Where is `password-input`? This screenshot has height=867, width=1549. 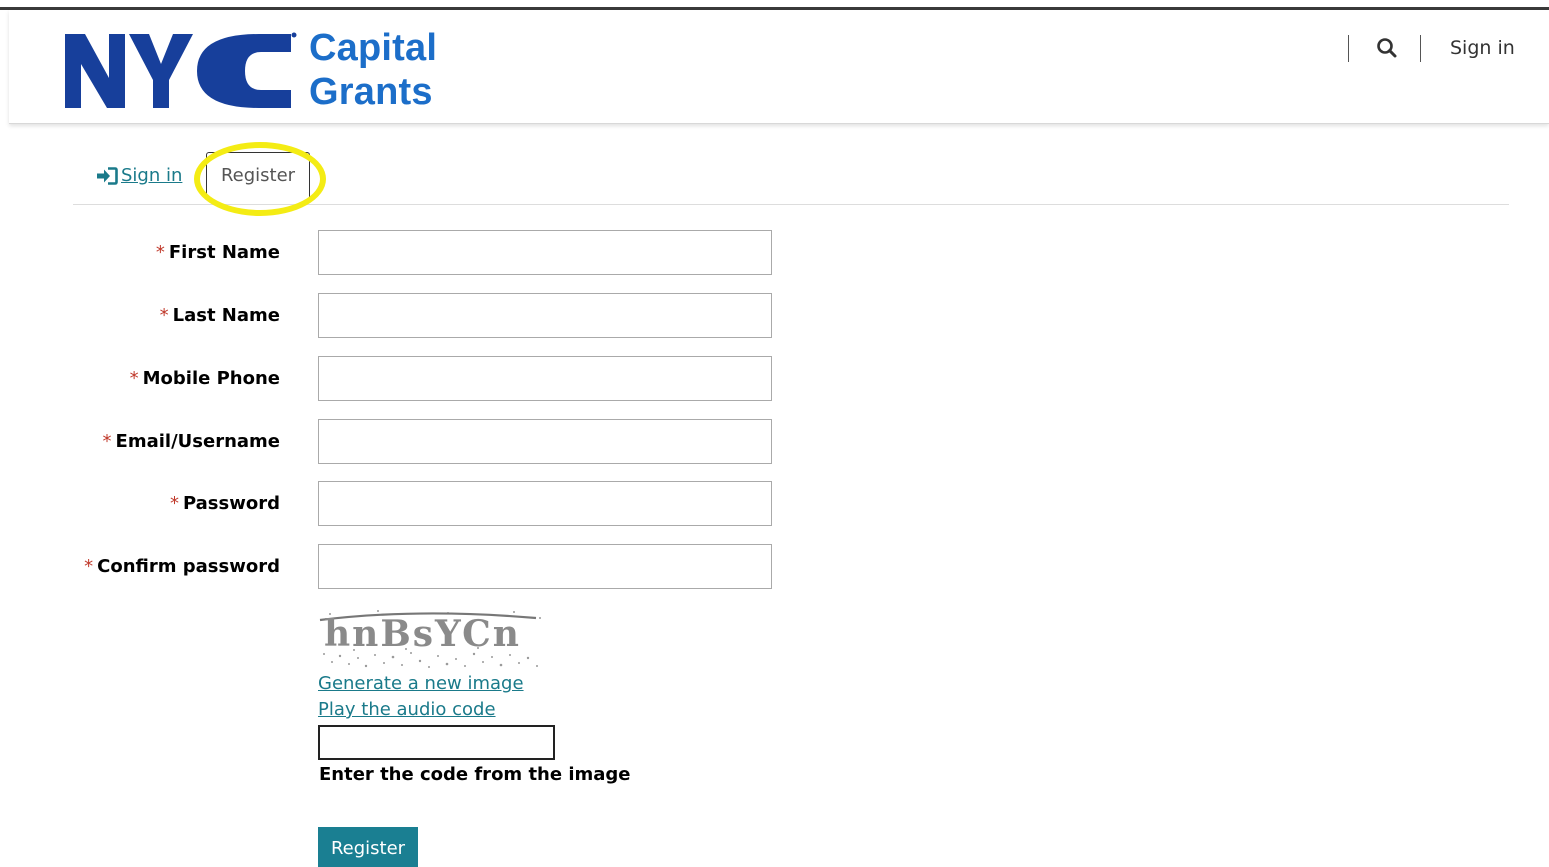
password-input is located at coordinates (545, 503).